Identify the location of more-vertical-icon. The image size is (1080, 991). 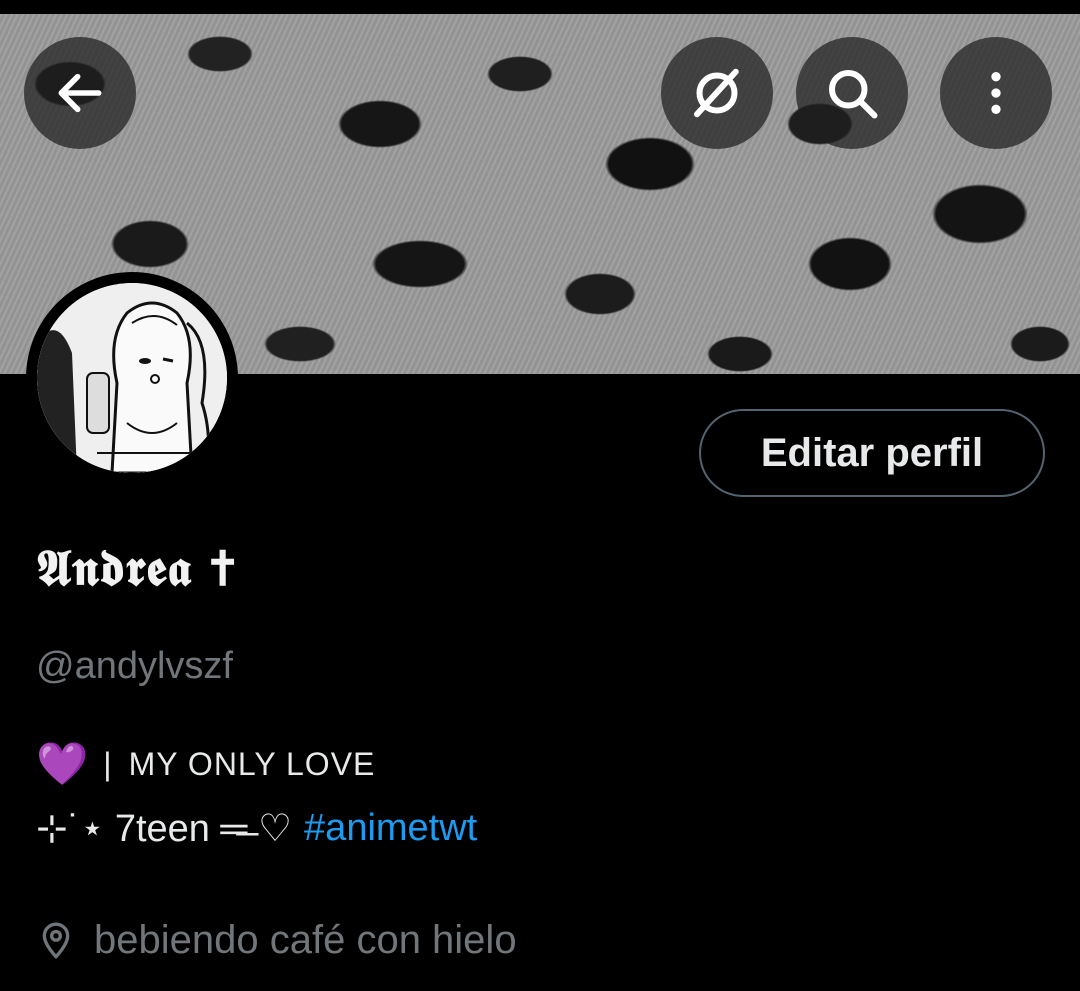
(996, 93).